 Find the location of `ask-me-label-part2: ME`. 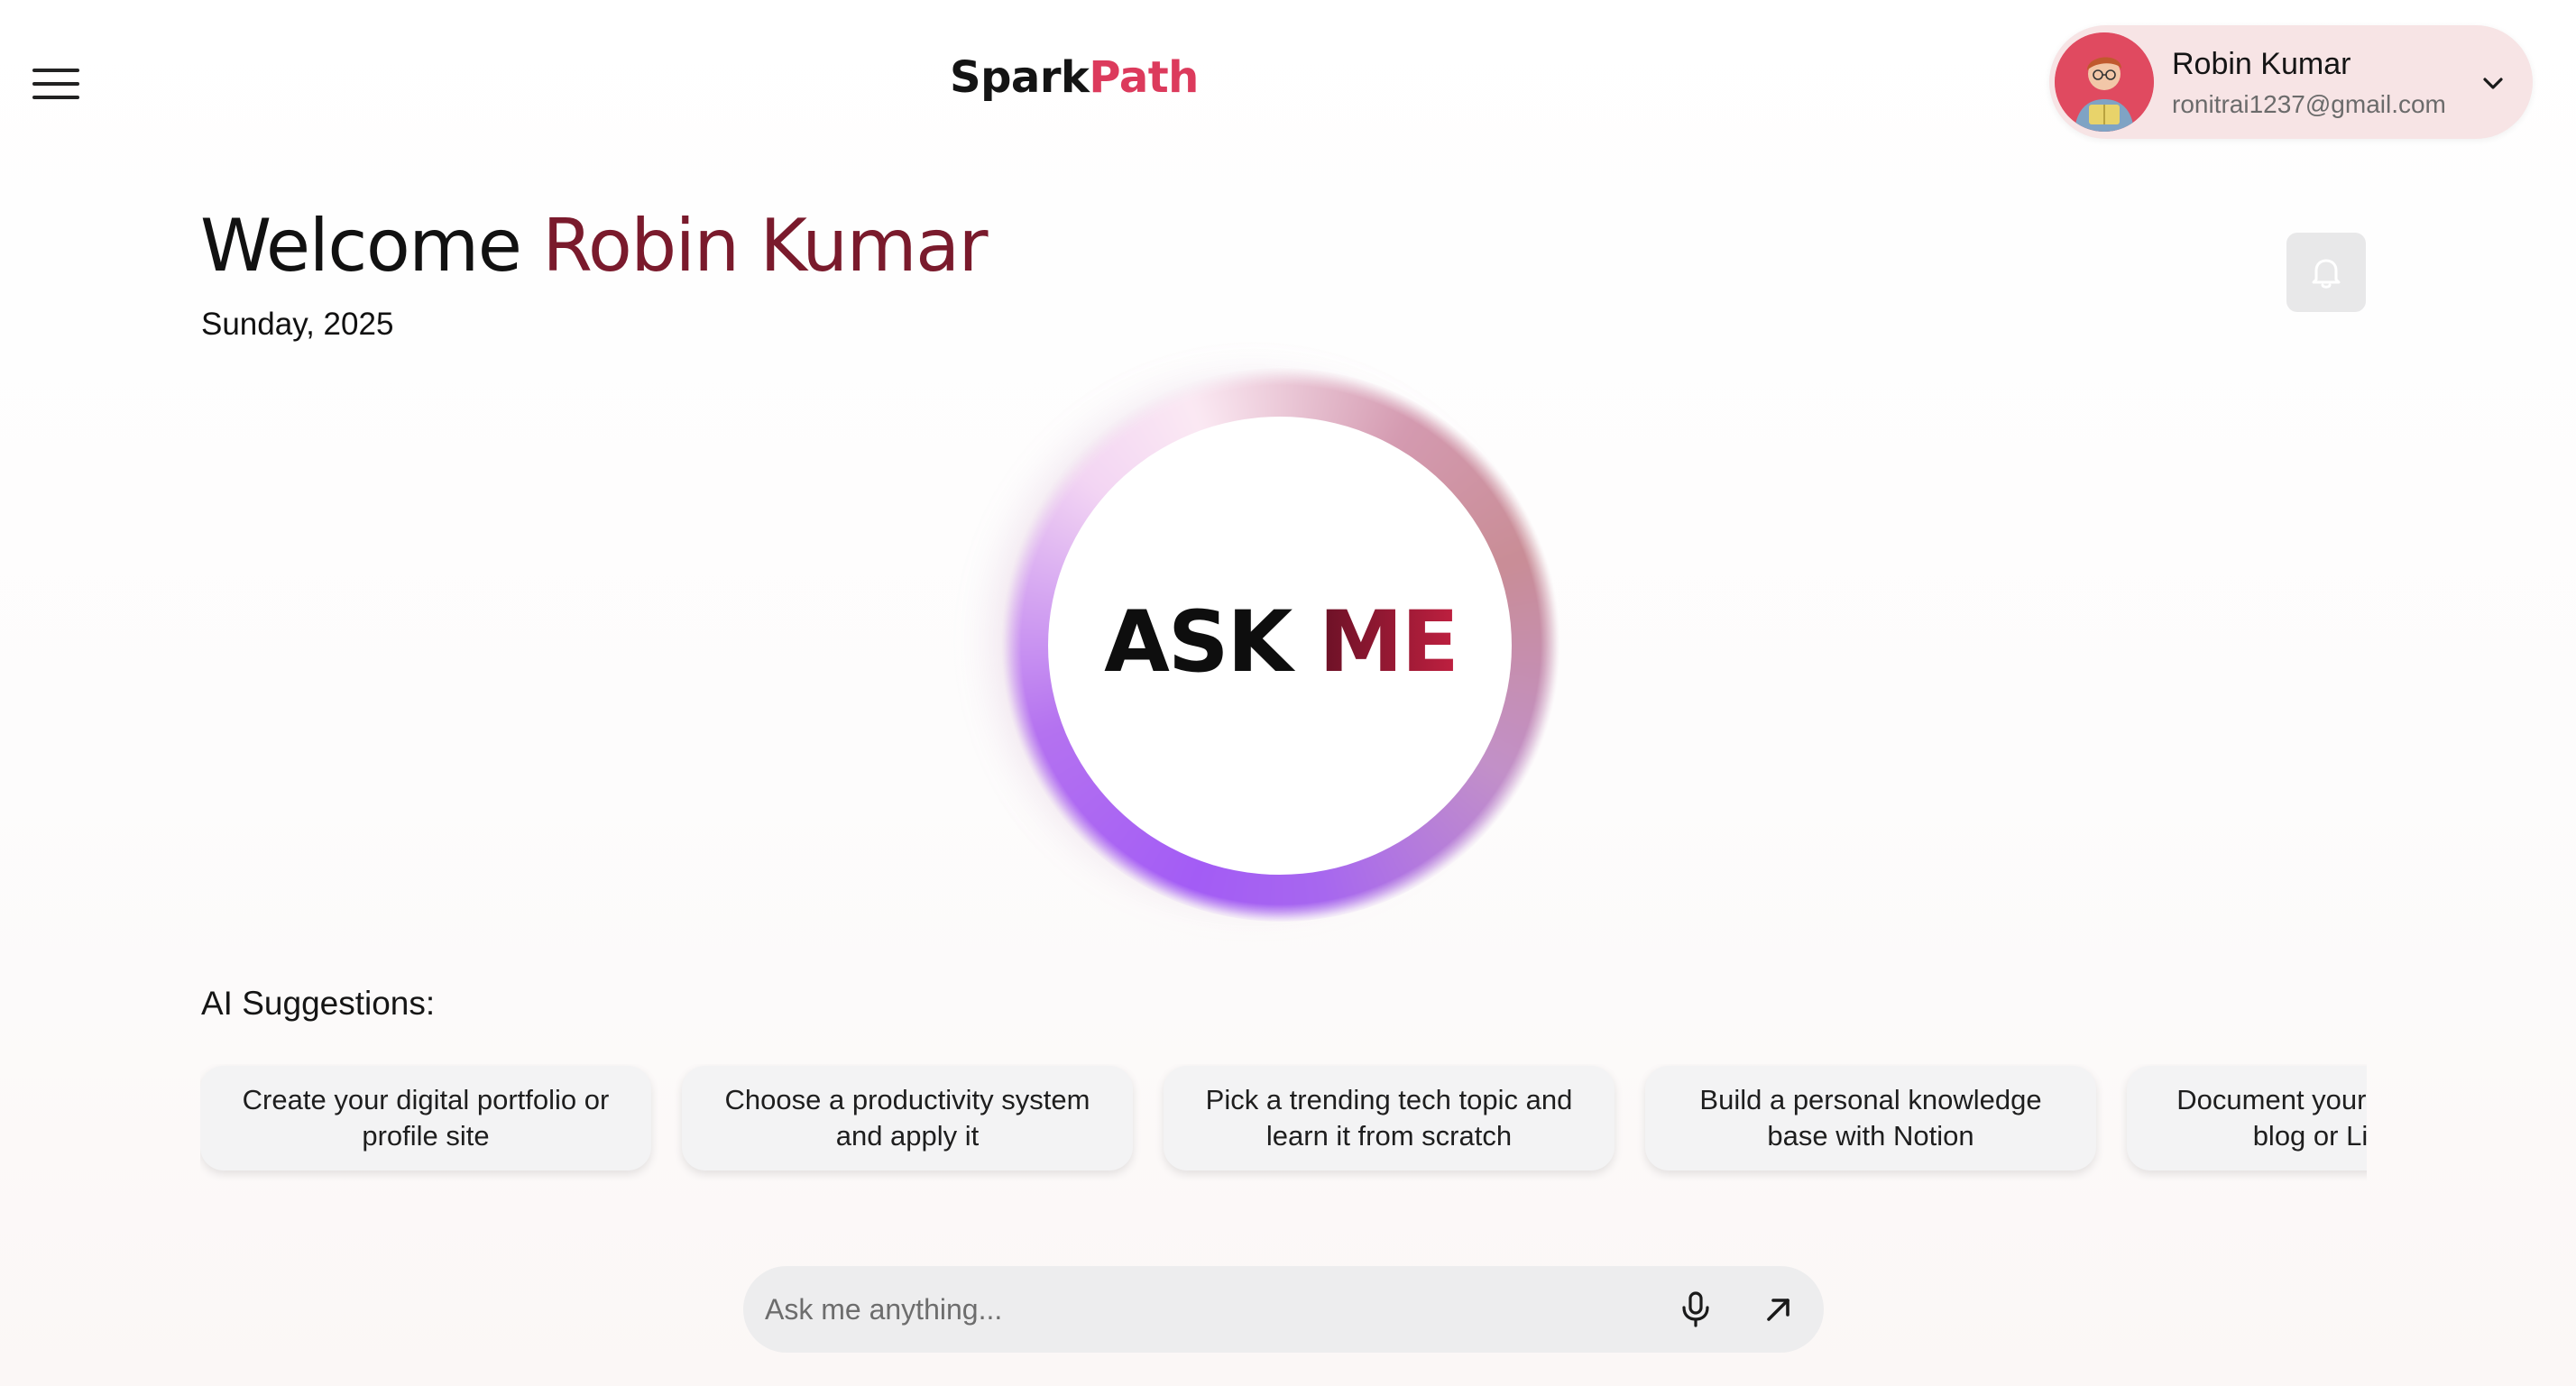

ask-me-label-part2: ME is located at coordinates (1389, 642).